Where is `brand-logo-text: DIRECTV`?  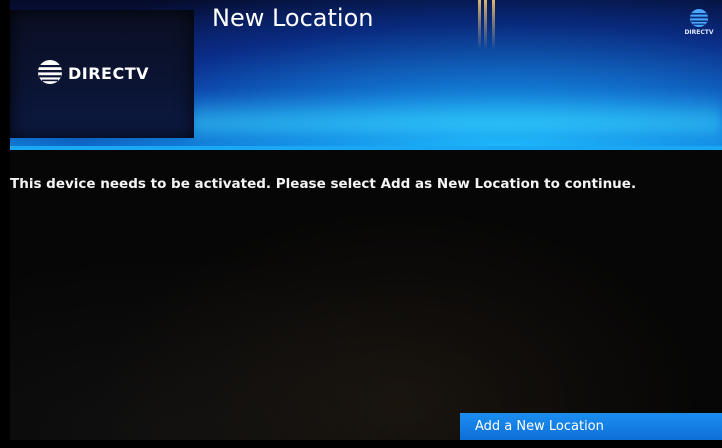
brand-logo-text: DIRECTV is located at coordinates (109, 73).